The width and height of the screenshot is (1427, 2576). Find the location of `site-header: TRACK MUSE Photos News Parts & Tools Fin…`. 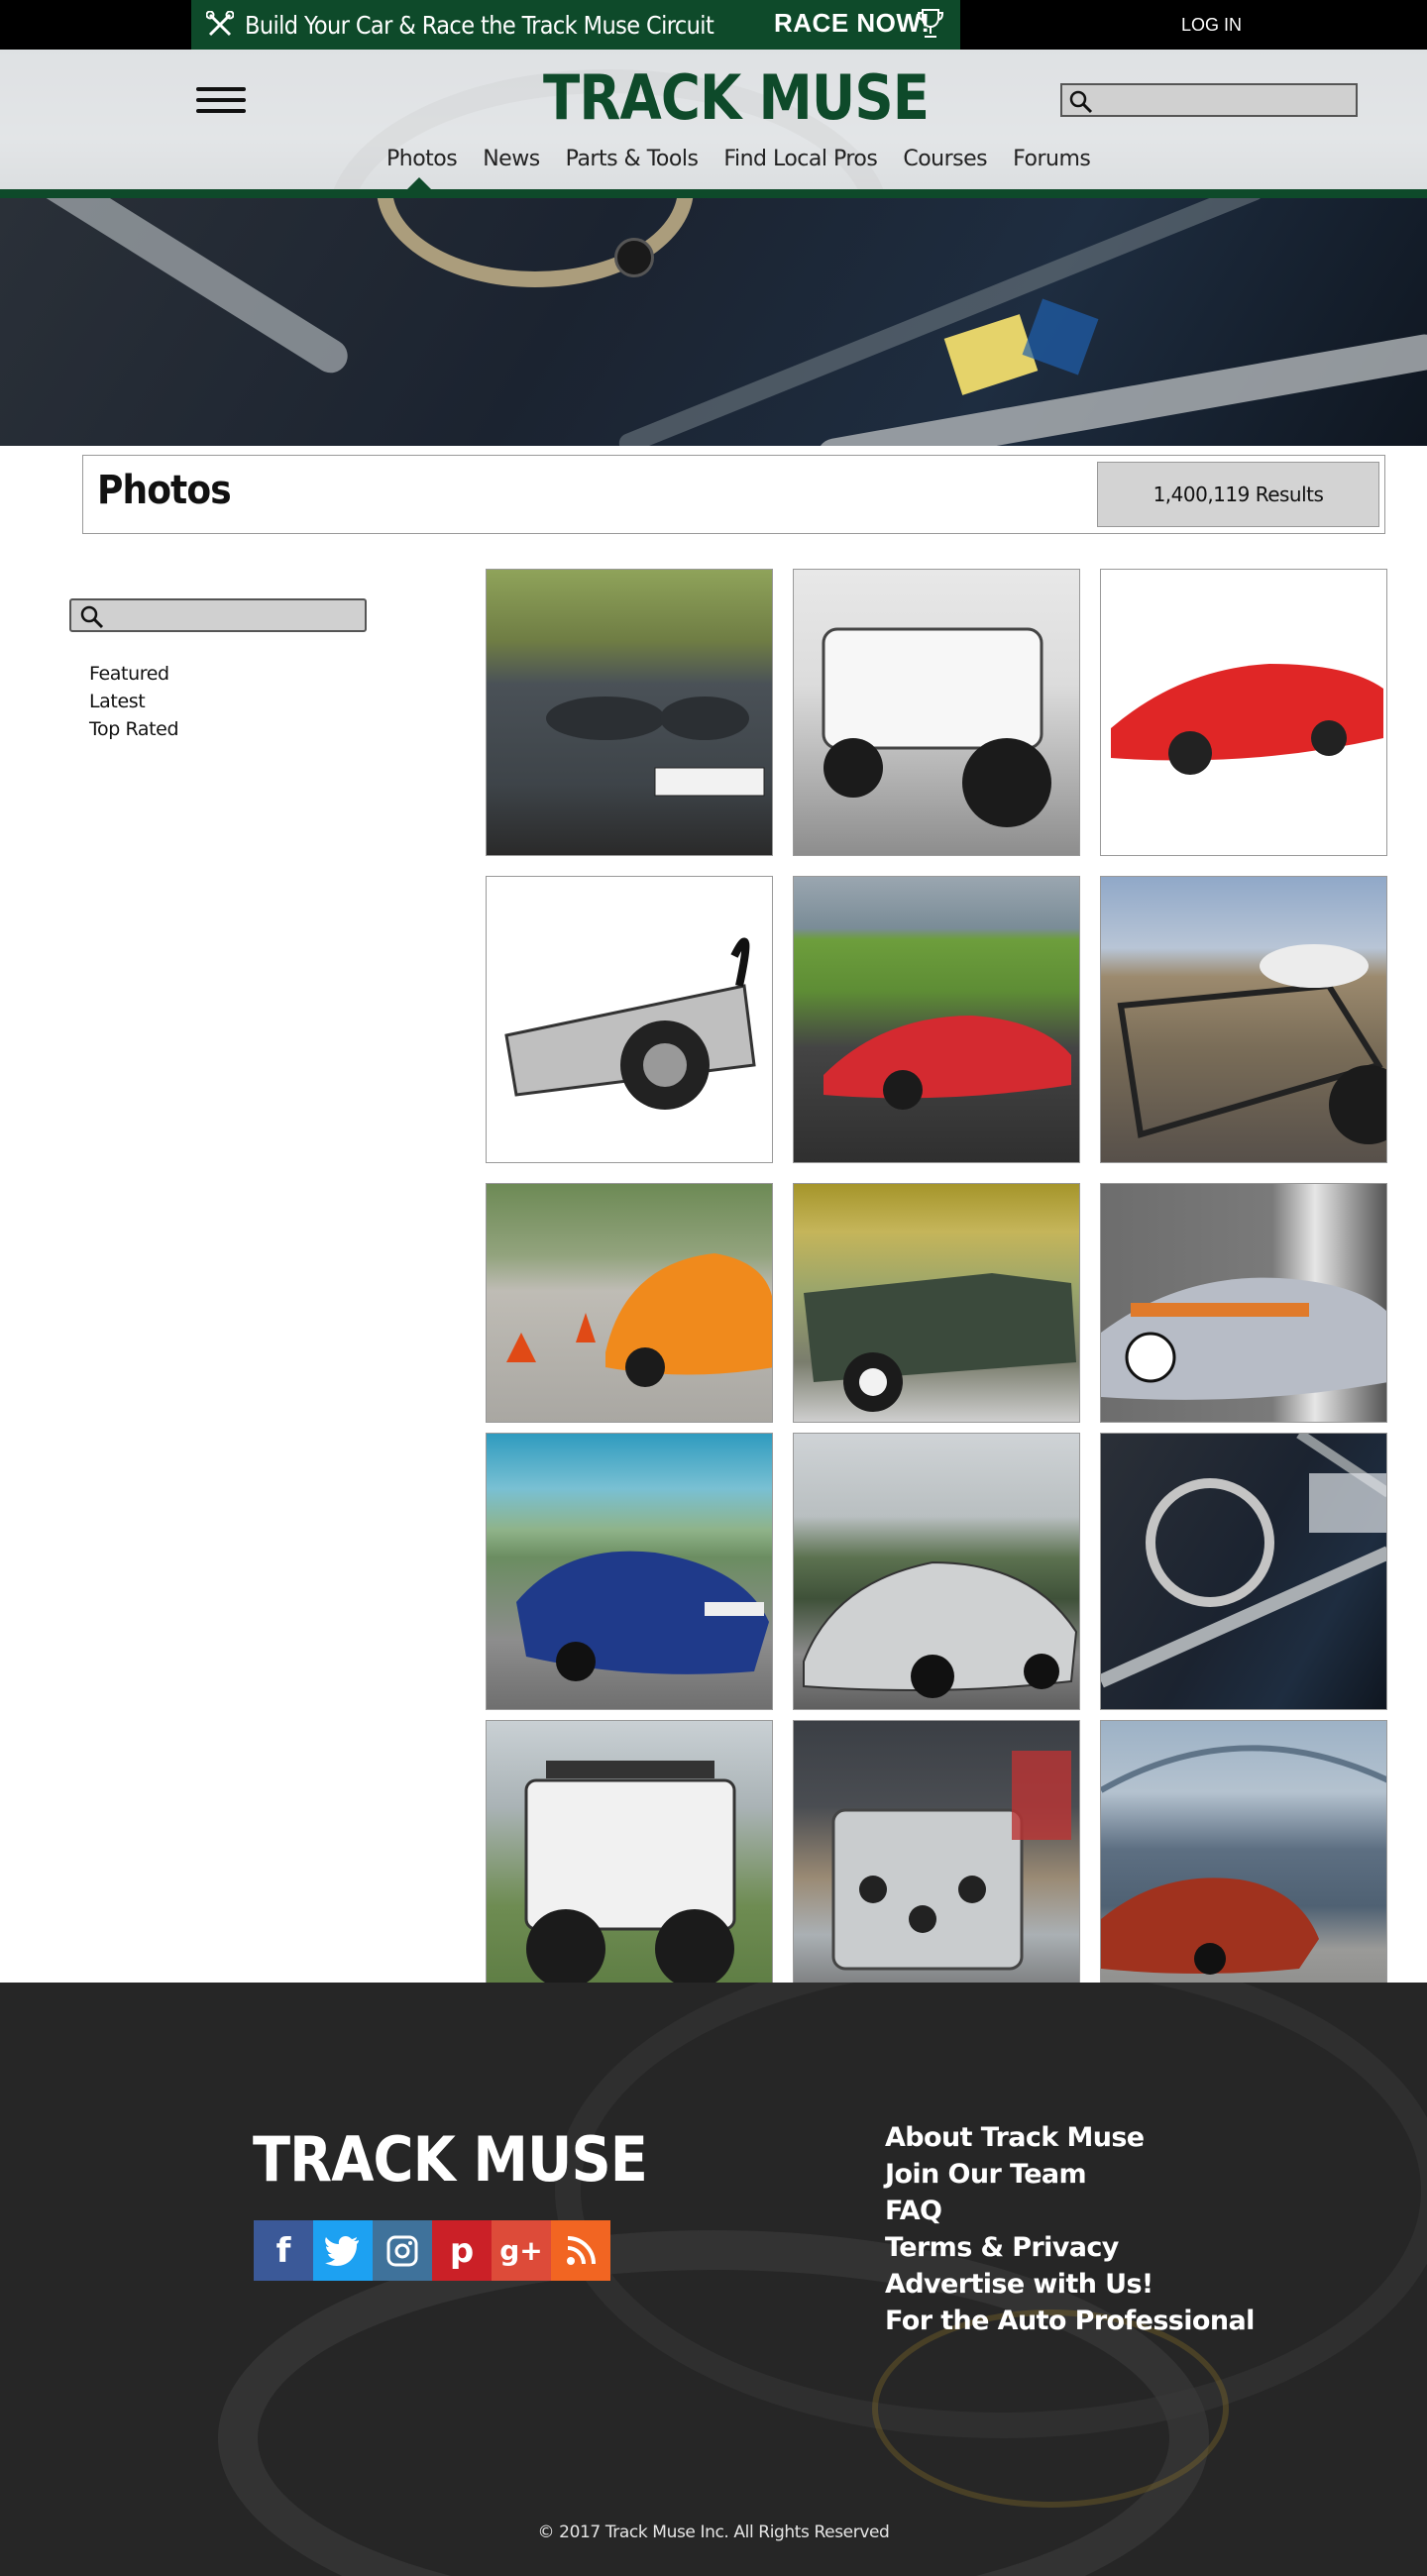

site-header: TRACK MUSE Photos News Parts & Tools Fin… is located at coordinates (713, 124).